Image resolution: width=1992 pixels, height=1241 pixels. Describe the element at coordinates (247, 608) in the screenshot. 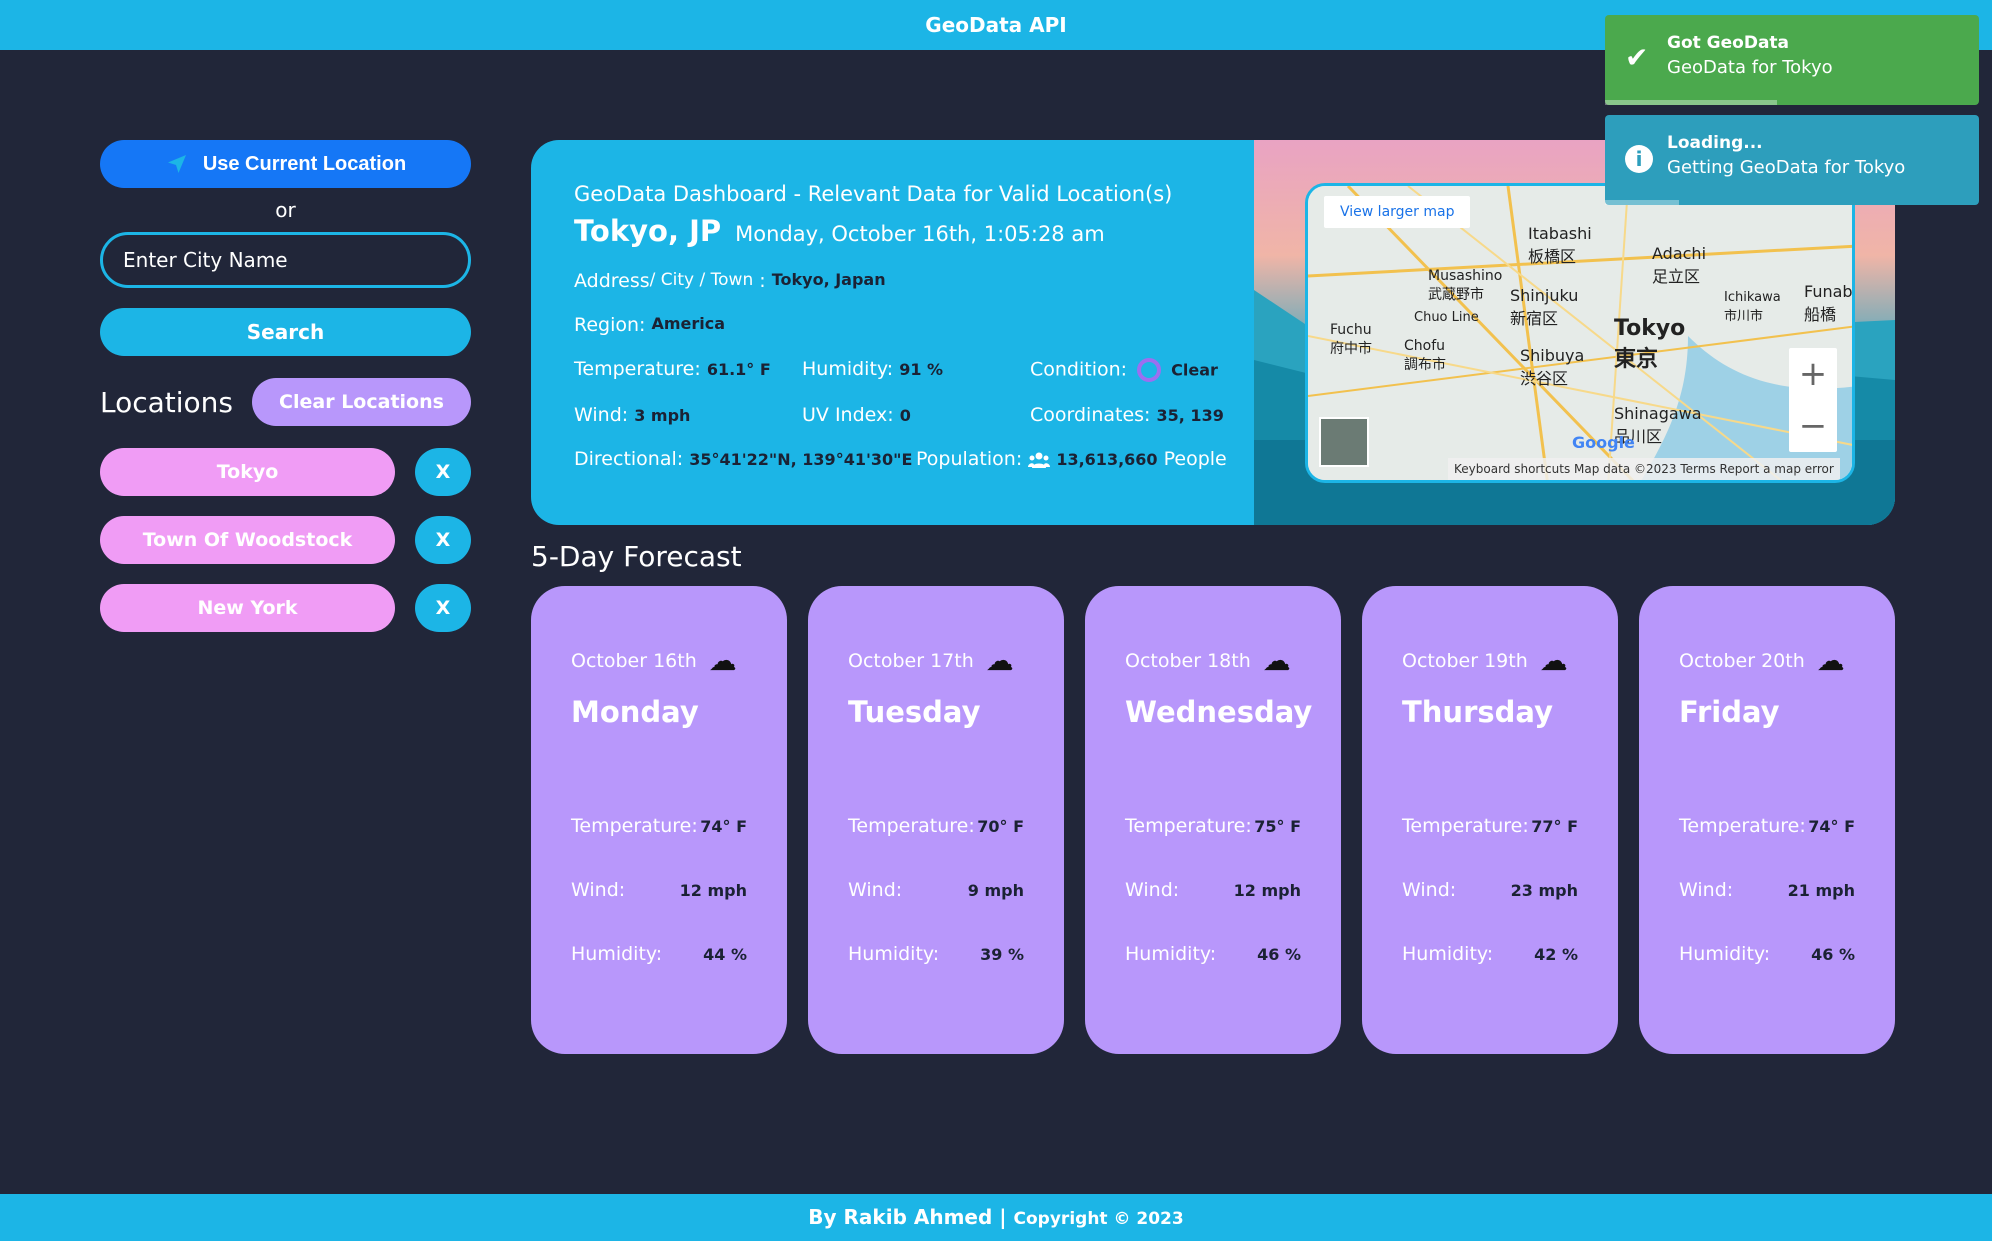

I see `location-button-new-york: New York` at that location.